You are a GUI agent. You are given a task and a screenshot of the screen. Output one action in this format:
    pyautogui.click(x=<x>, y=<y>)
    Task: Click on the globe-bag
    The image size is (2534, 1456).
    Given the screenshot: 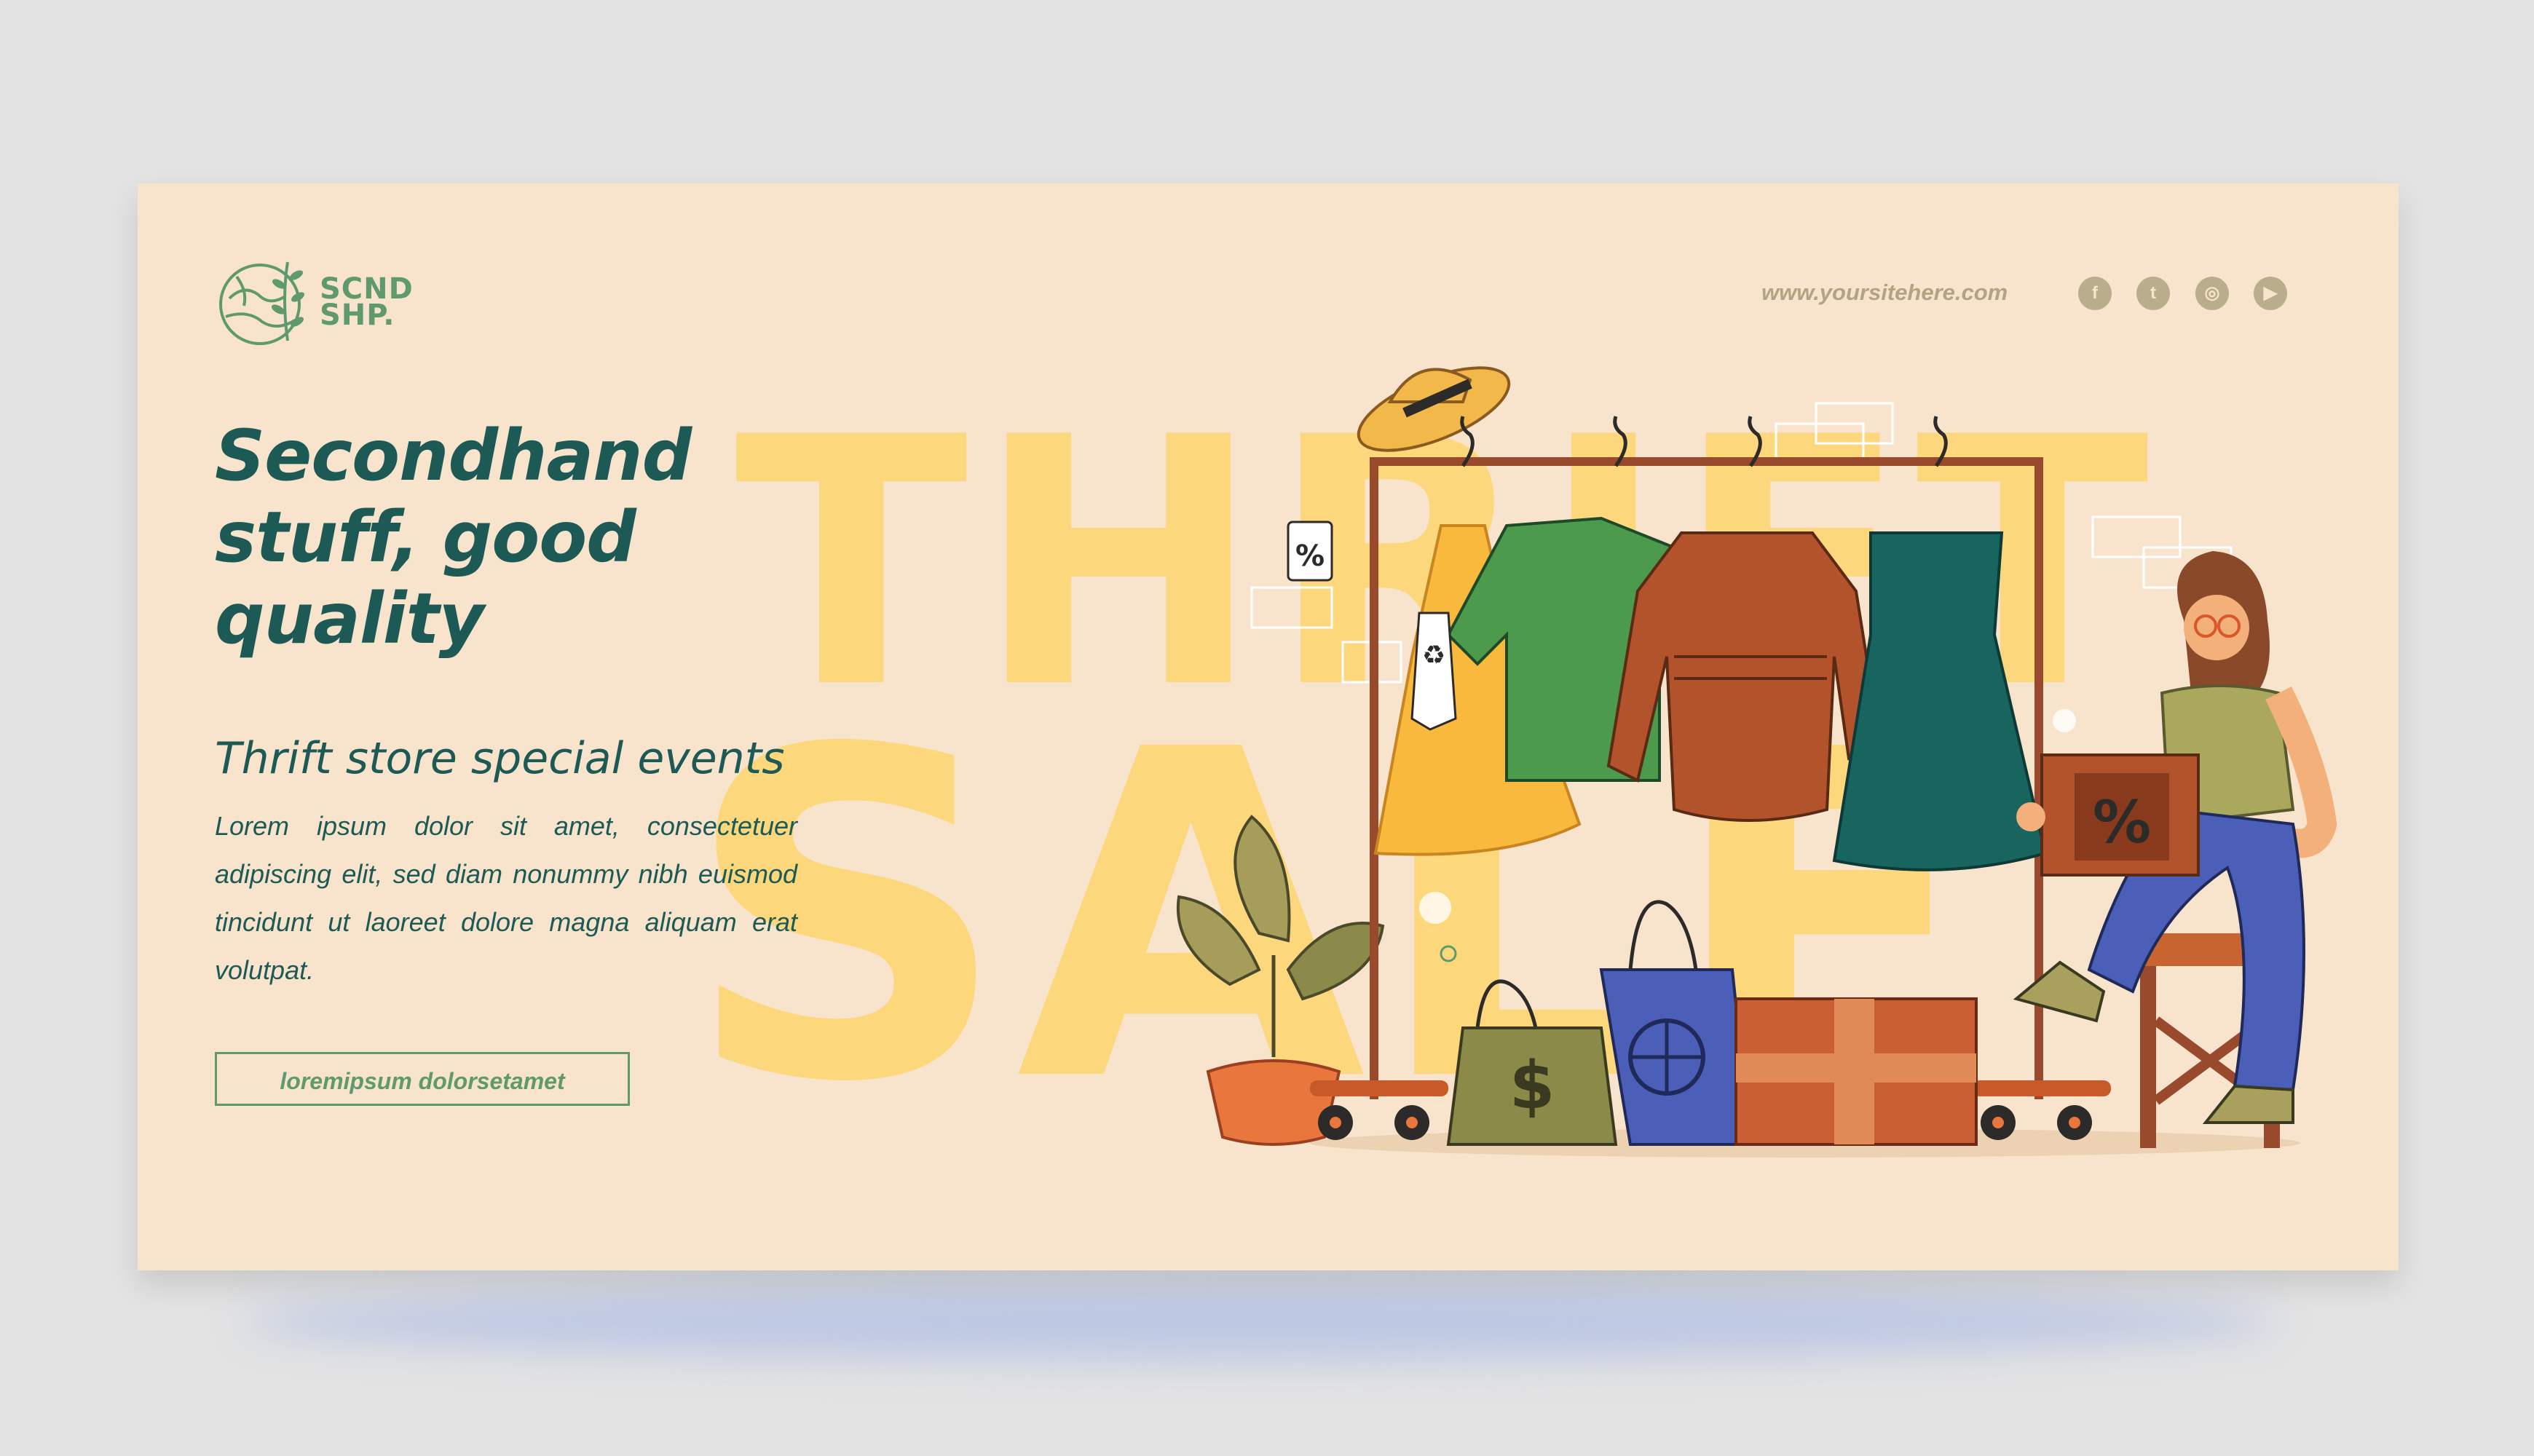 What is the action you would take?
    pyautogui.click(x=1676, y=1023)
    